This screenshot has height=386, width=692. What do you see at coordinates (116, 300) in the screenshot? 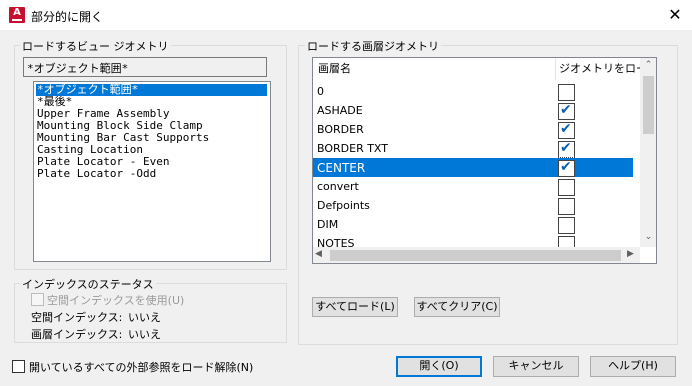
I see `use-spatial-index-label: 空間インデックスを使用(U)` at bounding box center [116, 300].